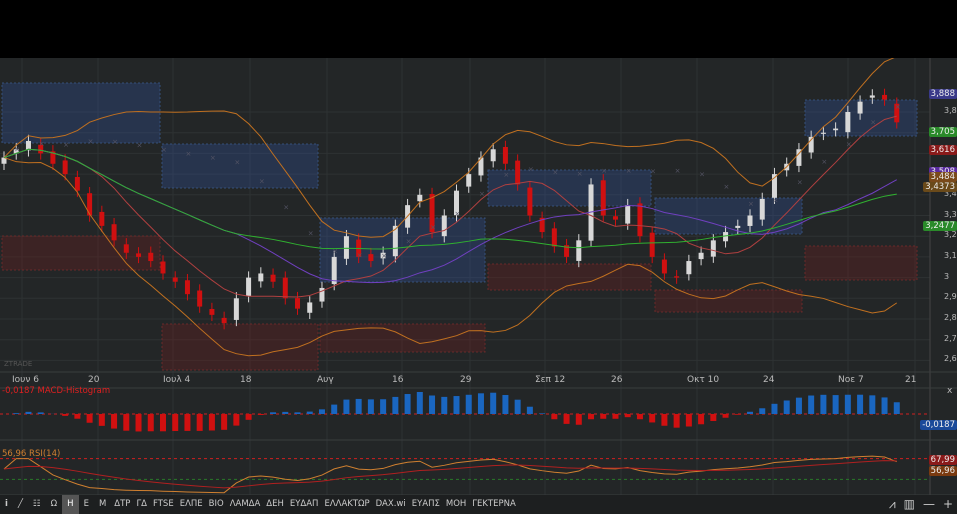  What do you see at coordinates (94, 380) in the screenshot?
I see `x-axis-label: 20` at bounding box center [94, 380].